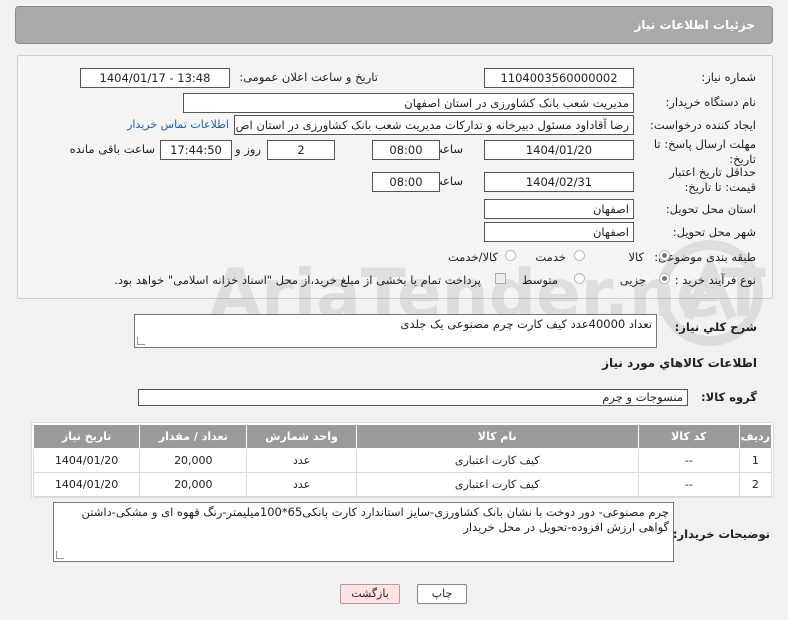 This screenshot has height=620, width=788. What do you see at coordinates (550, 257) in the screenshot?
I see `category-service-label: خدمت` at bounding box center [550, 257].